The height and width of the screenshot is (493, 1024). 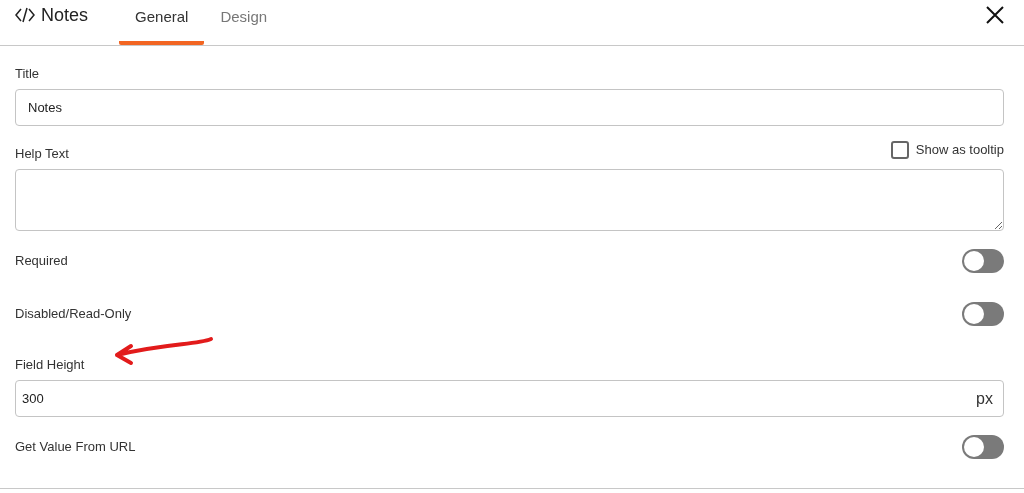 I want to click on field-label: Required, so click(x=41, y=261).